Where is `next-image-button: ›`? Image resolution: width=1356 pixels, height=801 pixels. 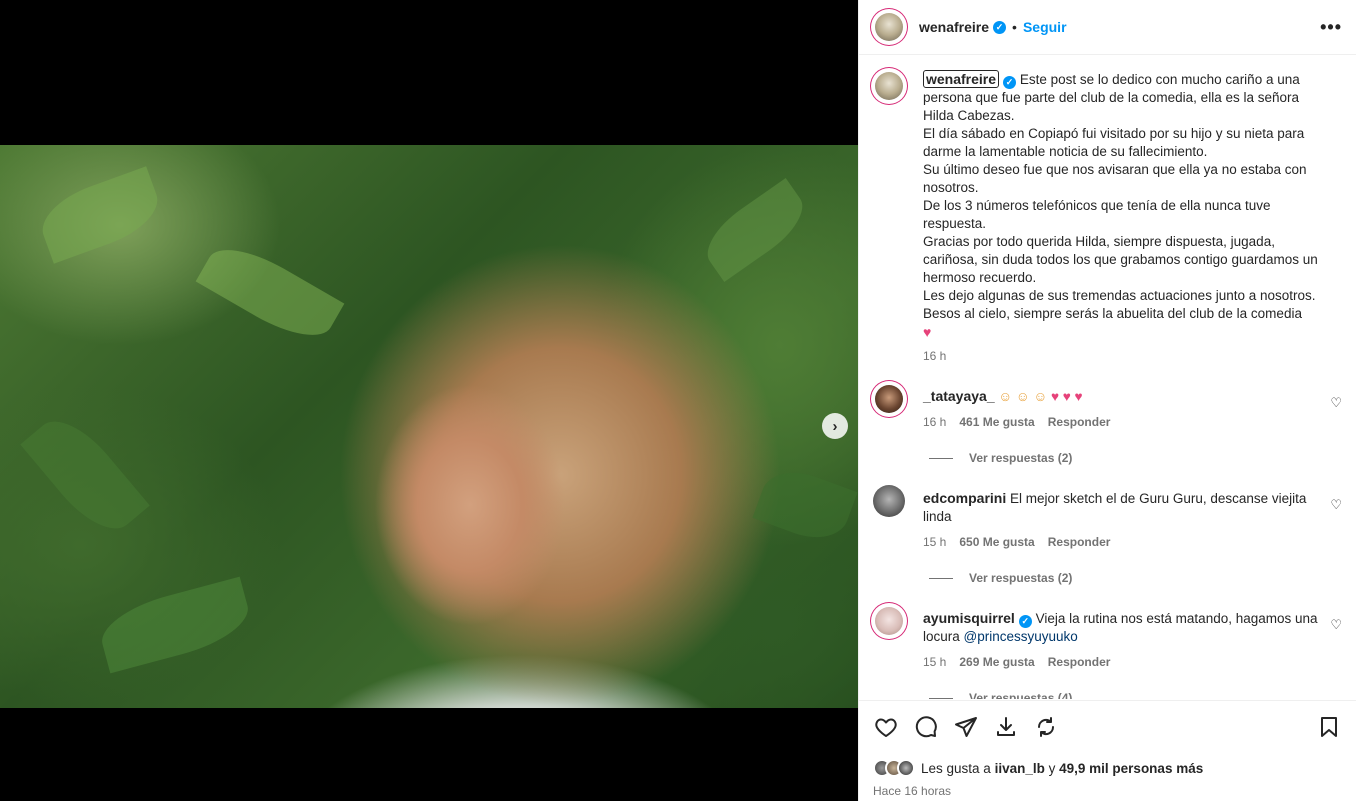
next-image-button: › is located at coordinates (835, 426).